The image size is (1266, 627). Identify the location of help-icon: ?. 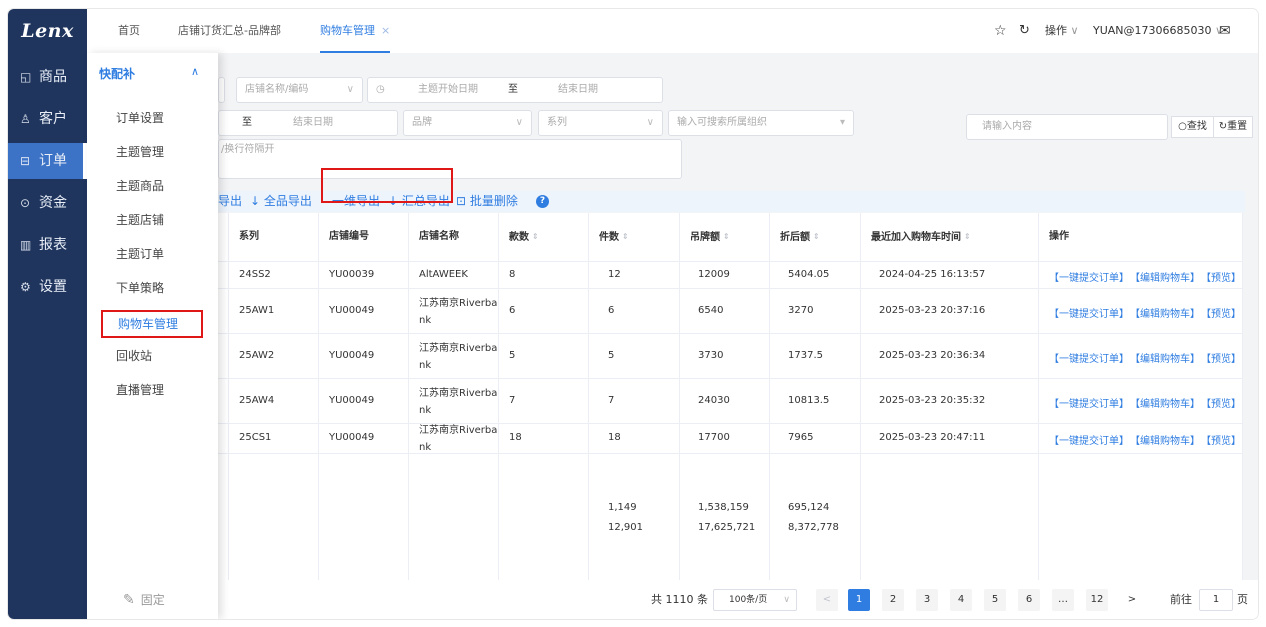
(542, 201).